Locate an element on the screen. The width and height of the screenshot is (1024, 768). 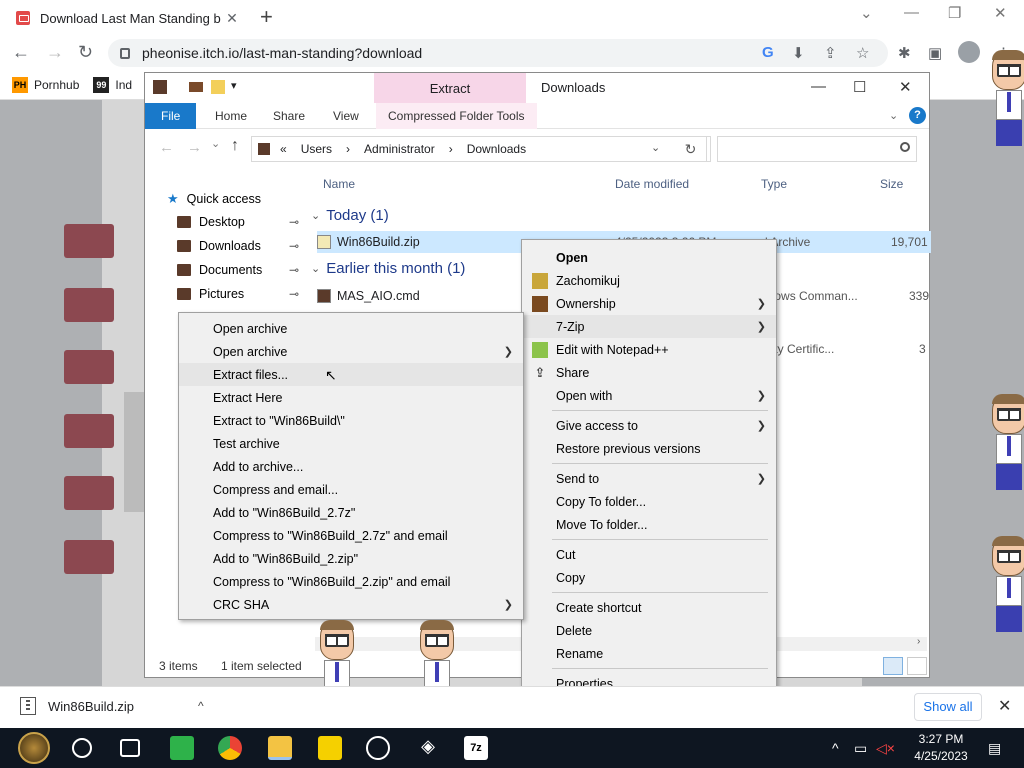
menu-item-send-to: Send to ❯ is located at coordinates (649, 478).